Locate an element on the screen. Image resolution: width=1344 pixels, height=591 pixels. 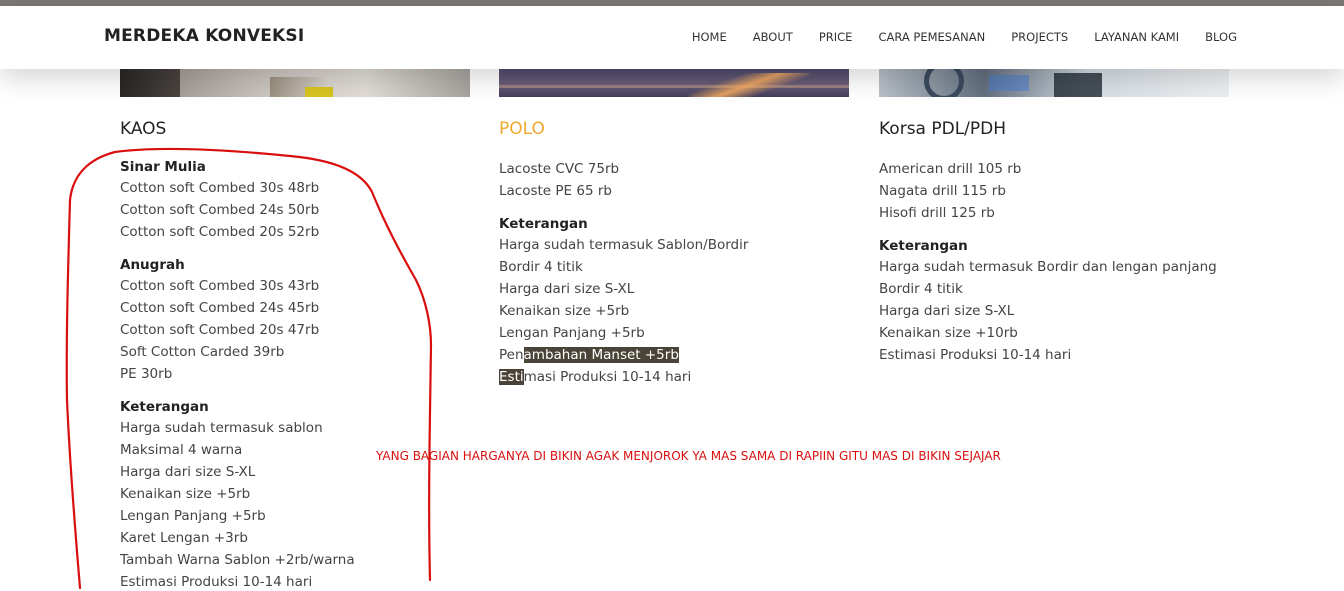
price-item: Cotton soft Combed 24s 50rb is located at coordinates (220, 210).